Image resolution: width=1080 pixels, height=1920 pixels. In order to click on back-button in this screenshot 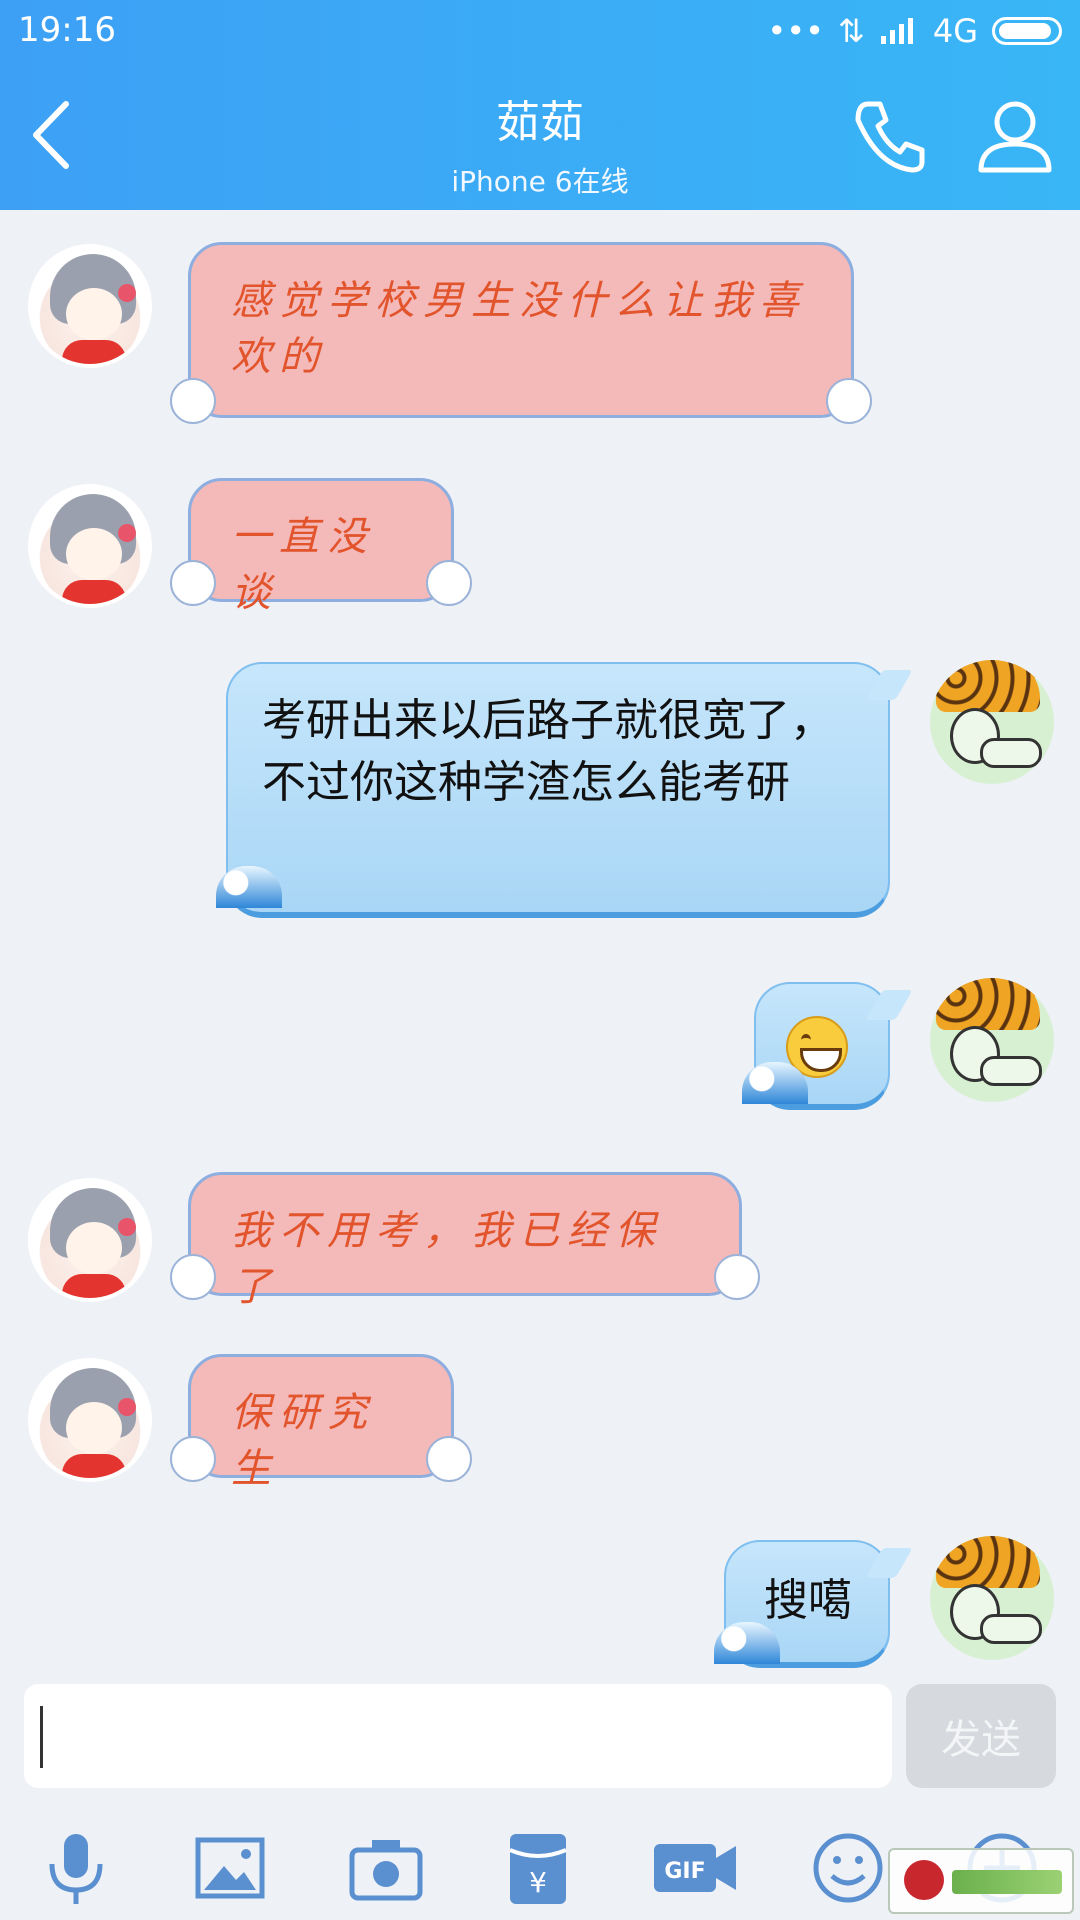, I will do `click(53, 135)`.